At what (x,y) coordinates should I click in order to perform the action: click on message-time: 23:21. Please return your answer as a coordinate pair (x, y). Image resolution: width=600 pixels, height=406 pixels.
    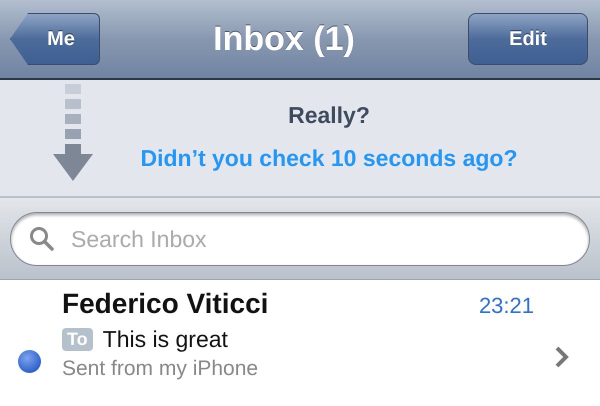
    Looking at the image, I should click on (506, 306).